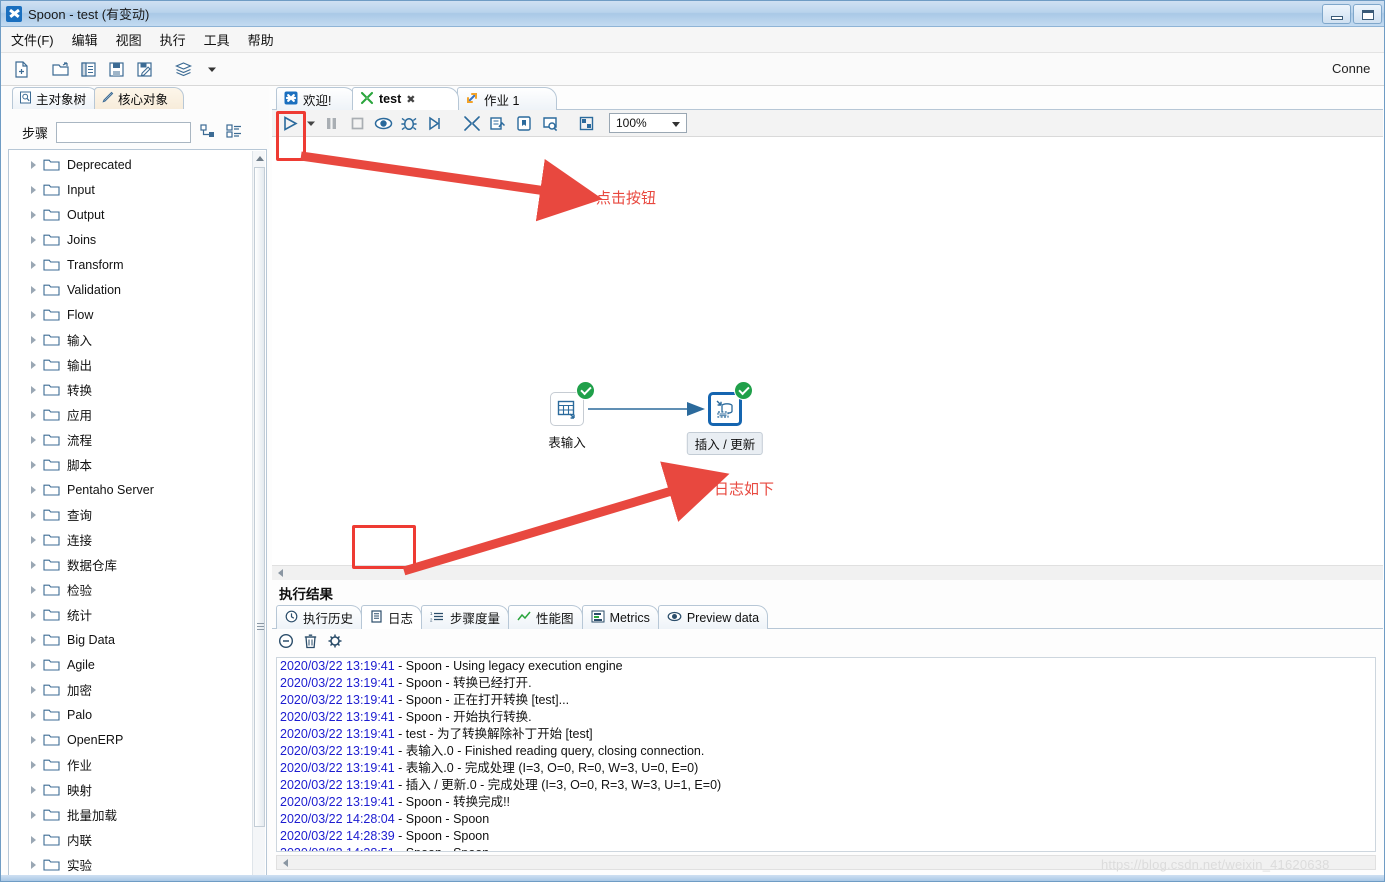  What do you see at coordinates (130, 764) in the screenshot?
I see `tree-item: 作业` at bounding box center [130, 764].